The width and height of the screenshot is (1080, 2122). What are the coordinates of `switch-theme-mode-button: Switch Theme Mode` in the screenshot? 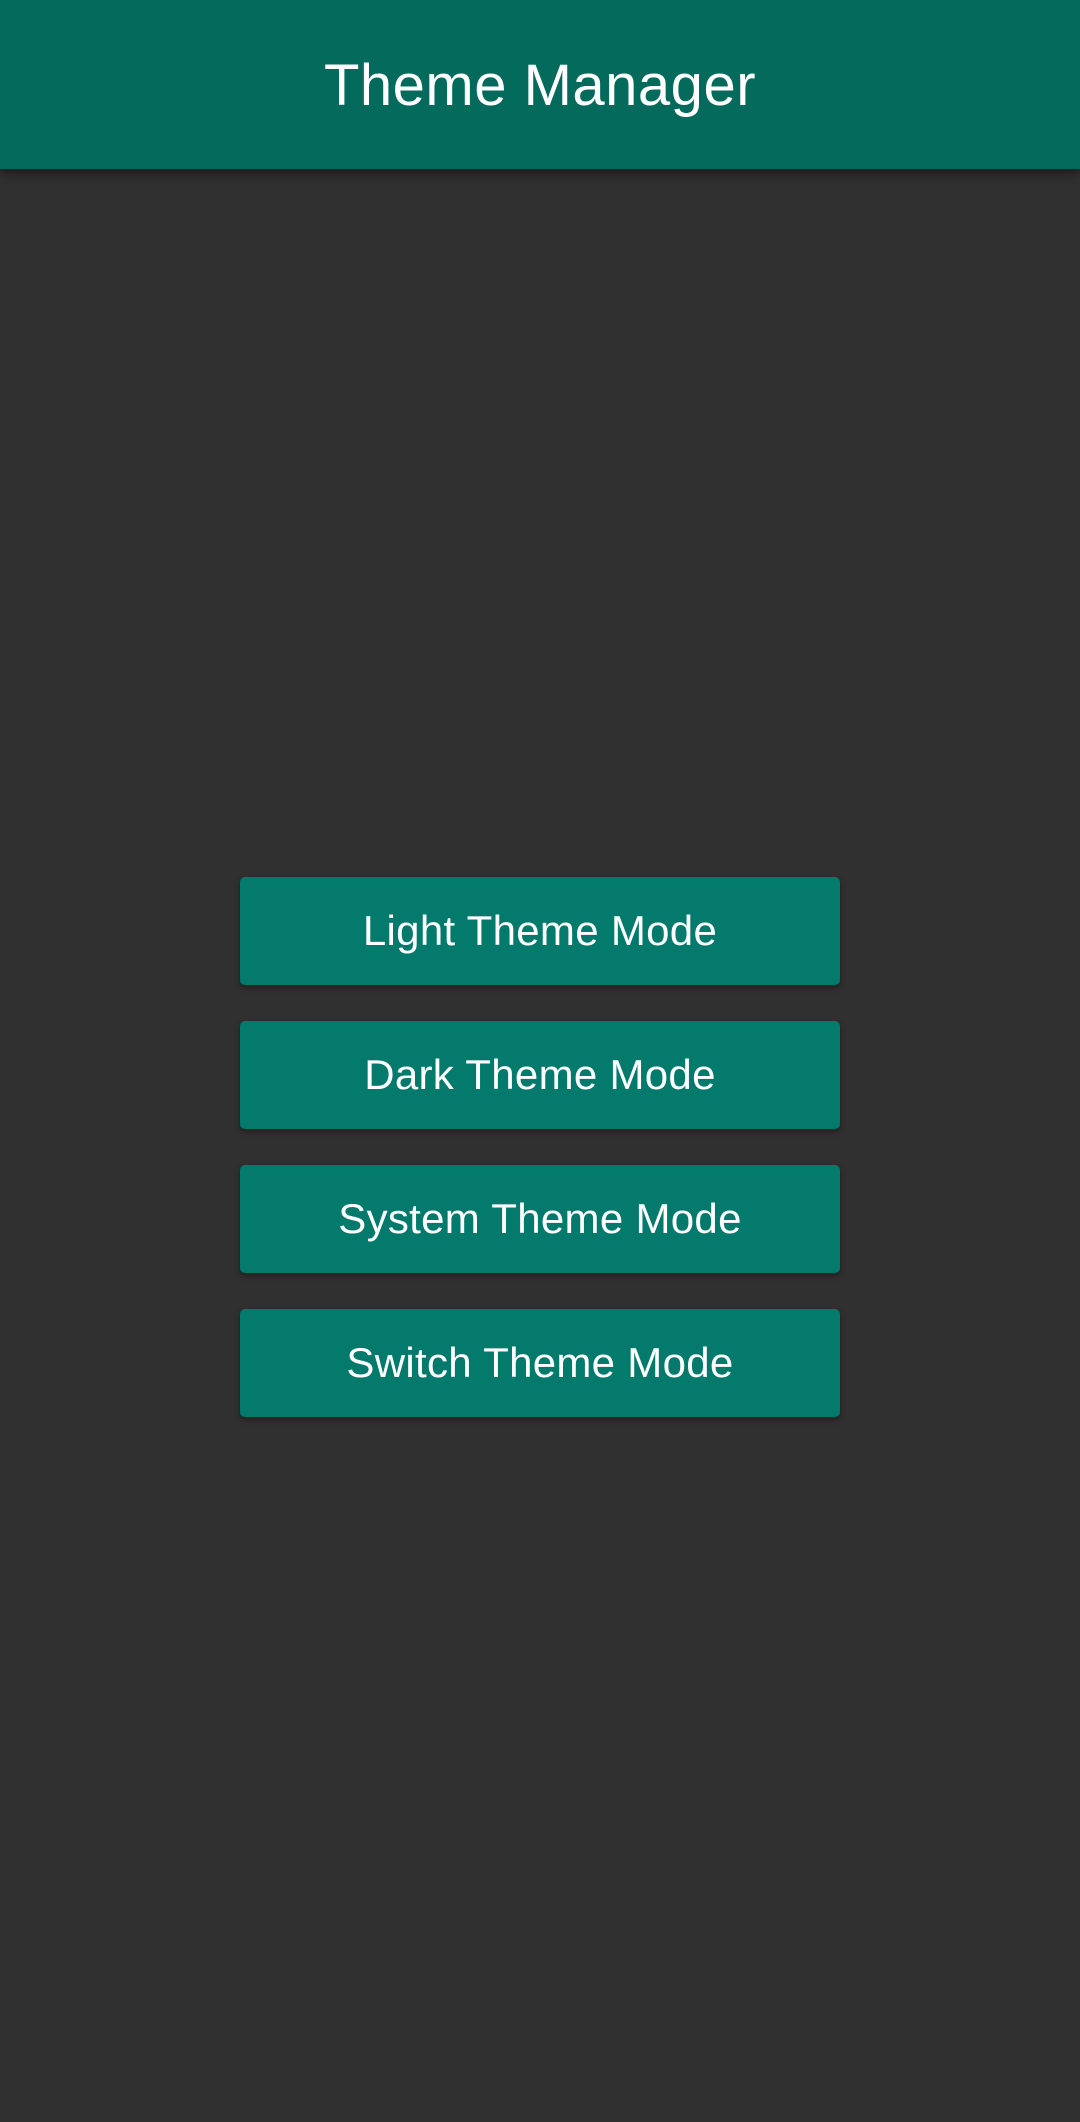 It's located at (540, 1363).